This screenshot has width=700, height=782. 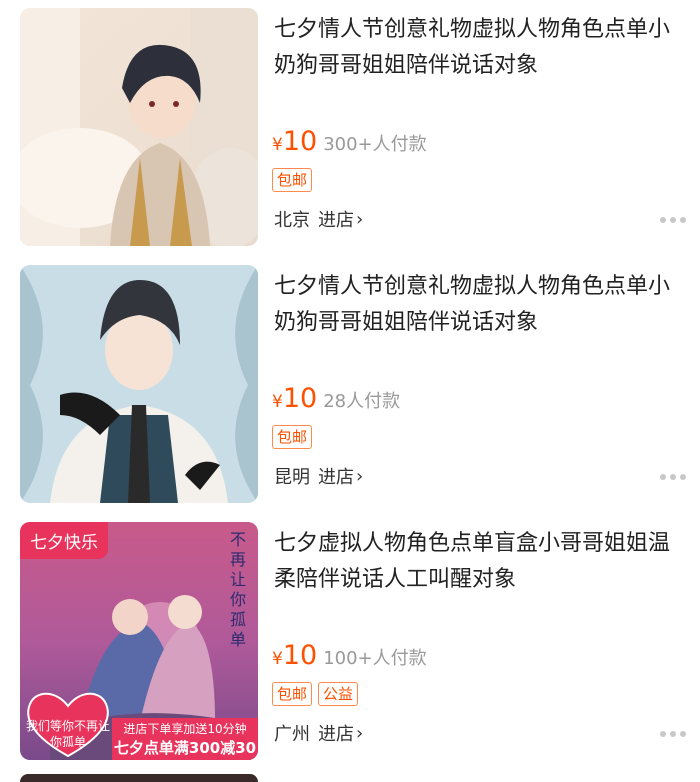 What do you see at coordinates (185, 729) in the screenshot?
I see `promo-line-1: 进店下单享加送10分钟` at bounding box center [185, 729].